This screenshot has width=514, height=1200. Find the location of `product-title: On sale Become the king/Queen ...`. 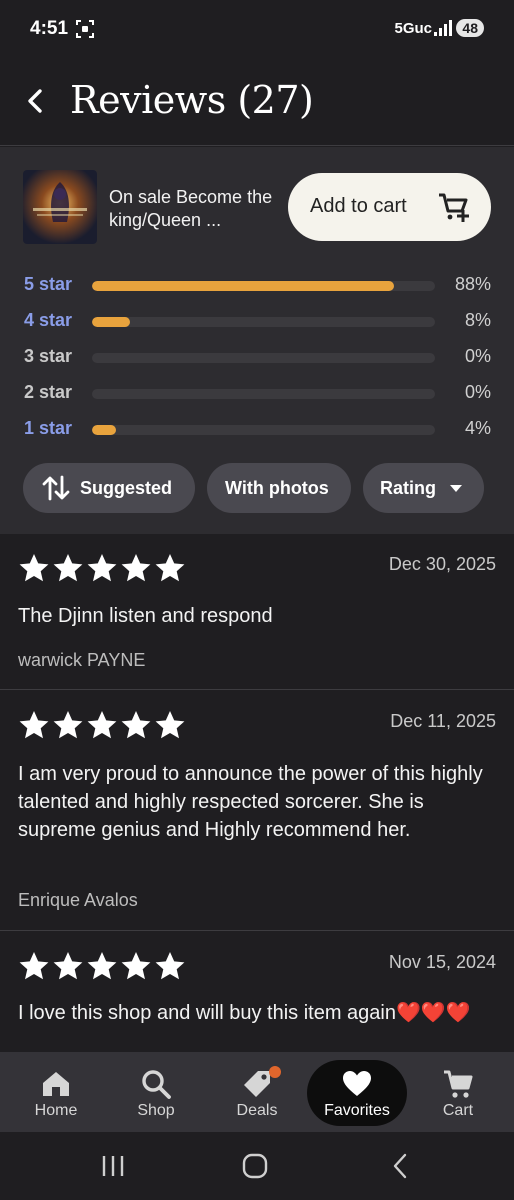

product-title: On sale Become the king/Queen ... is located at coordinates (194, 209).